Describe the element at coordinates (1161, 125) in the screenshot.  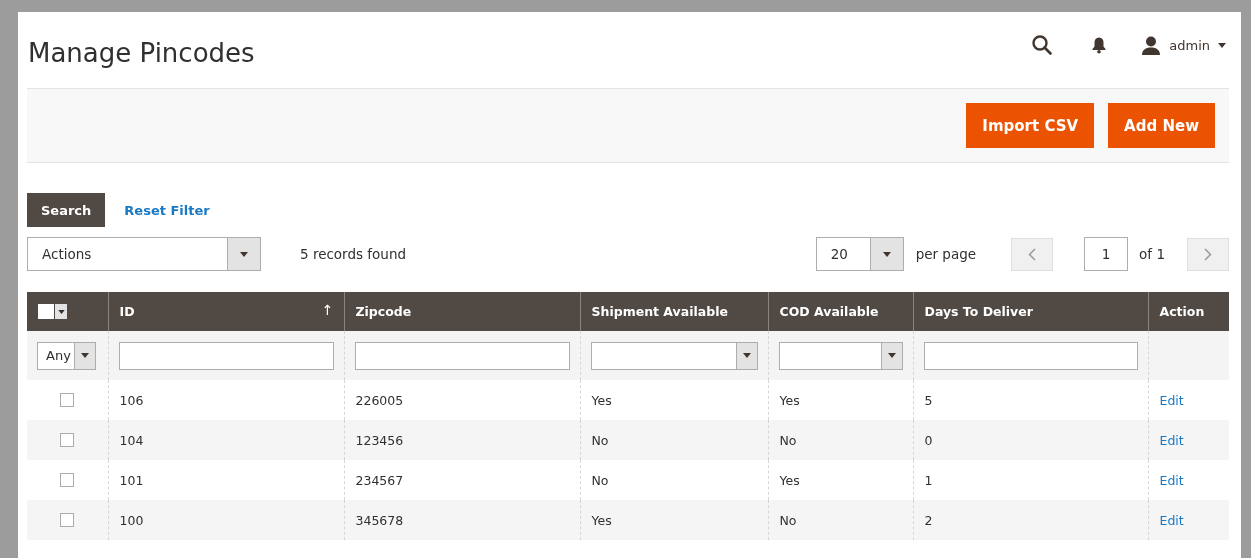
I see `add-new-button: Add New` at that location.